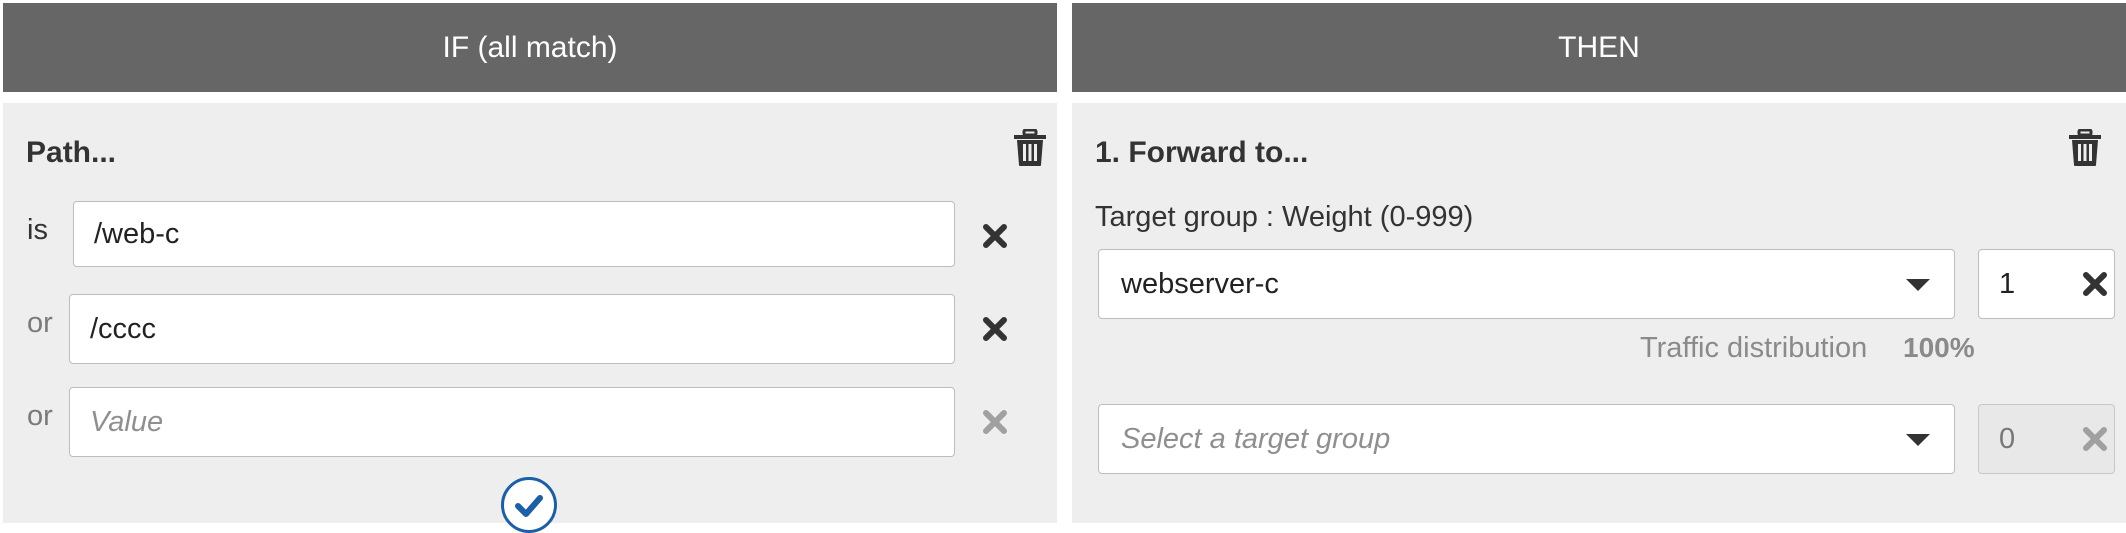  I want to click on if-header: IF (all match), so click(530, 47).